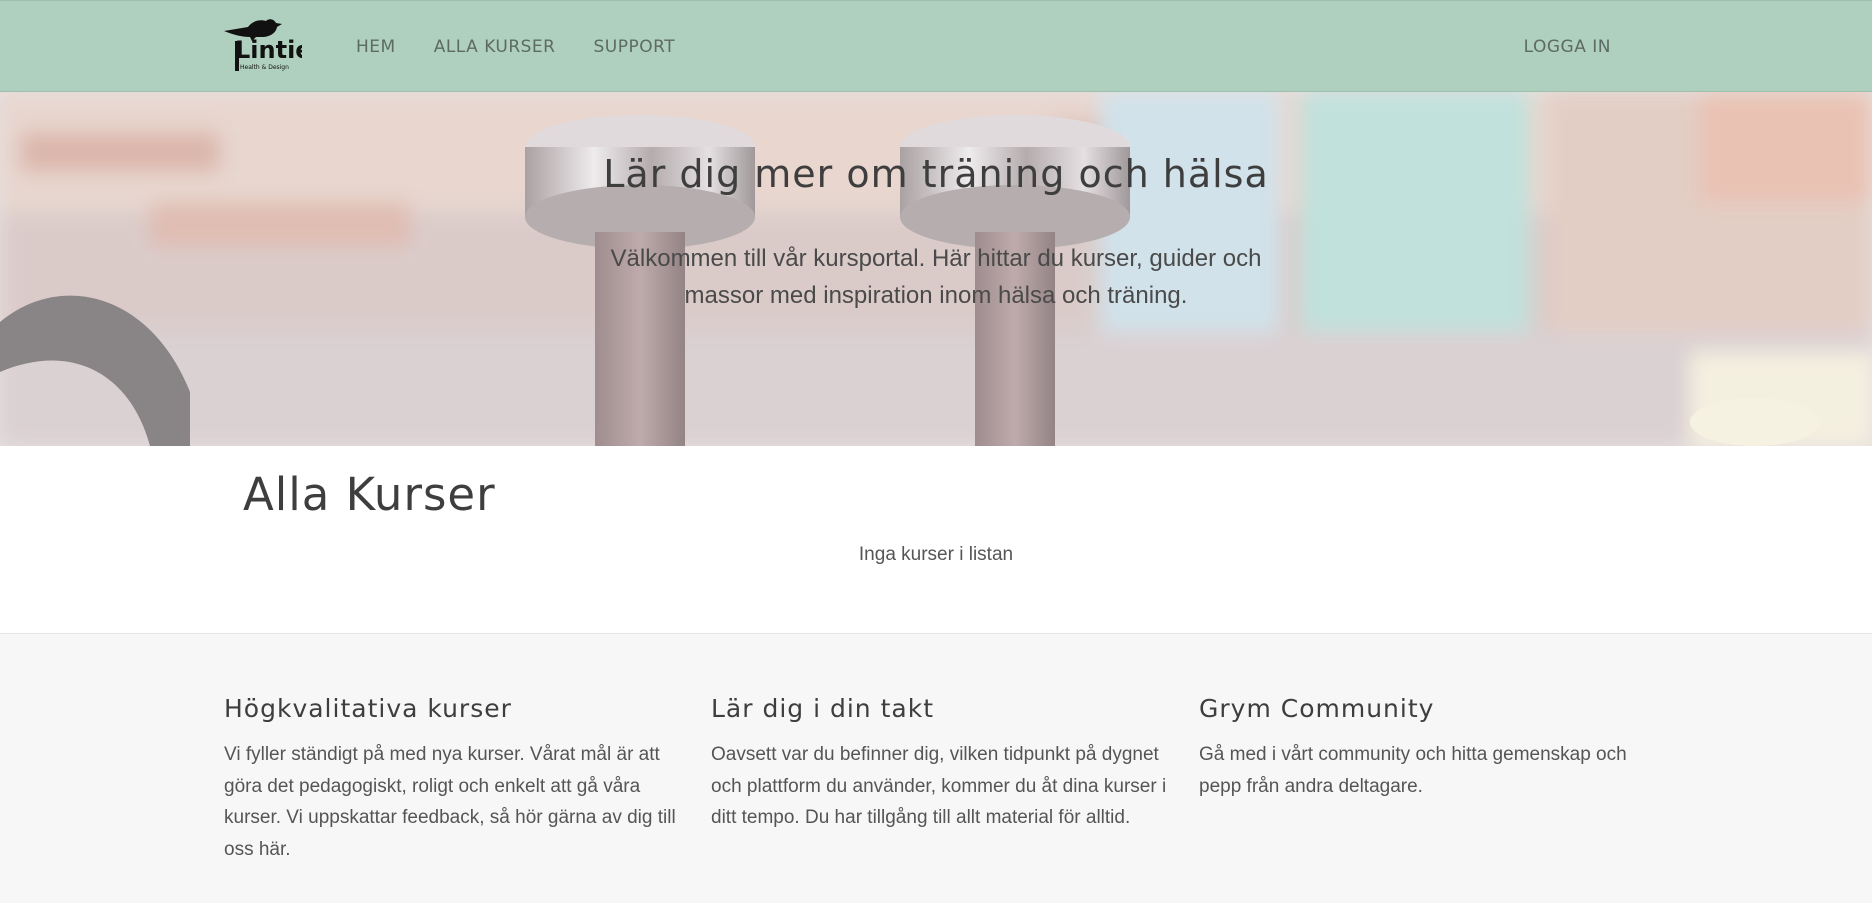 This screenshot has height=903, width=1872. I want to click on lintie-logo: Lintie Health & Design, so click(262, 44).